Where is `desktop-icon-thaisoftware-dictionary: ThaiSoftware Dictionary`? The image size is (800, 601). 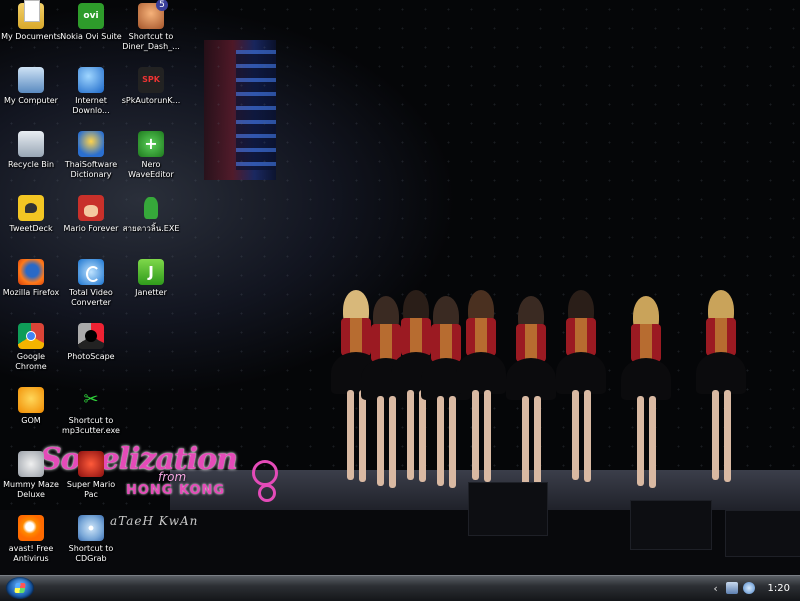
desktop-icon-thaisoftware-dictionary: ThaiSoftware Dictionary is located at coordinates (91, 155).